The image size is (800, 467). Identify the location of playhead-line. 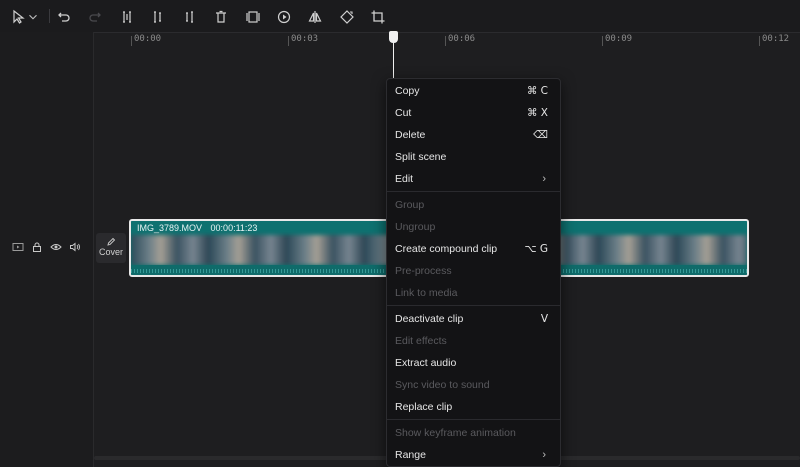
(393, 60).